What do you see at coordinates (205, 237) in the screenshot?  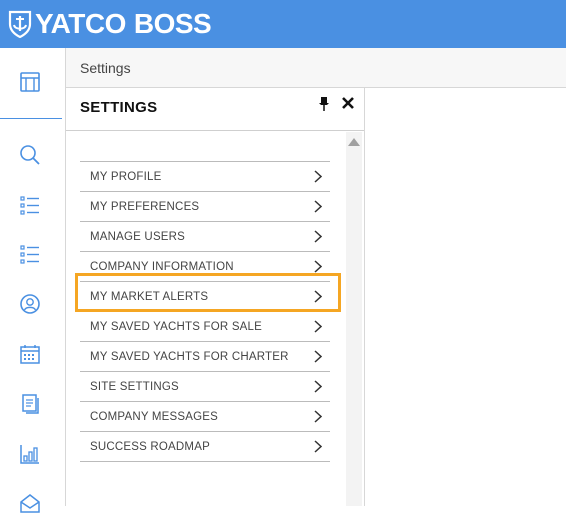 I see `menu-item-manage-users: MANAGE USERS` at bounding box center [205, 237].